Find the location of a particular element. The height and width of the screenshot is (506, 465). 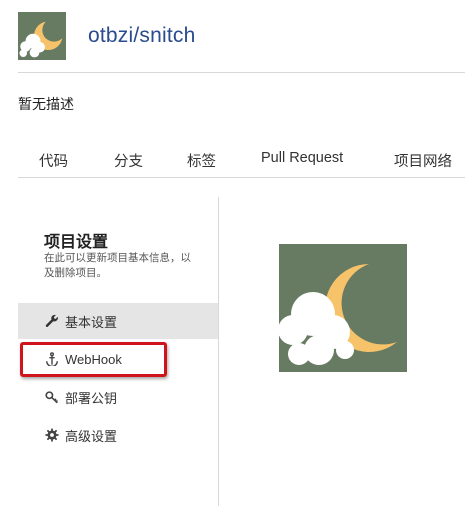

menu-item-label: WebHook is located at coordinates (93, 359).